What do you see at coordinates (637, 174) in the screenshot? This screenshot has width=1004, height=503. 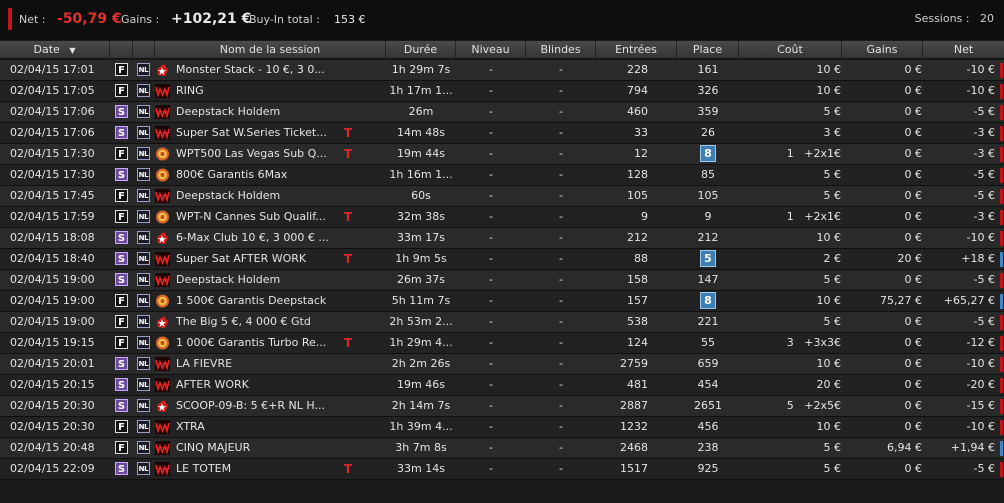 I see `row-entries: 128` at bounding box center [637, 174].